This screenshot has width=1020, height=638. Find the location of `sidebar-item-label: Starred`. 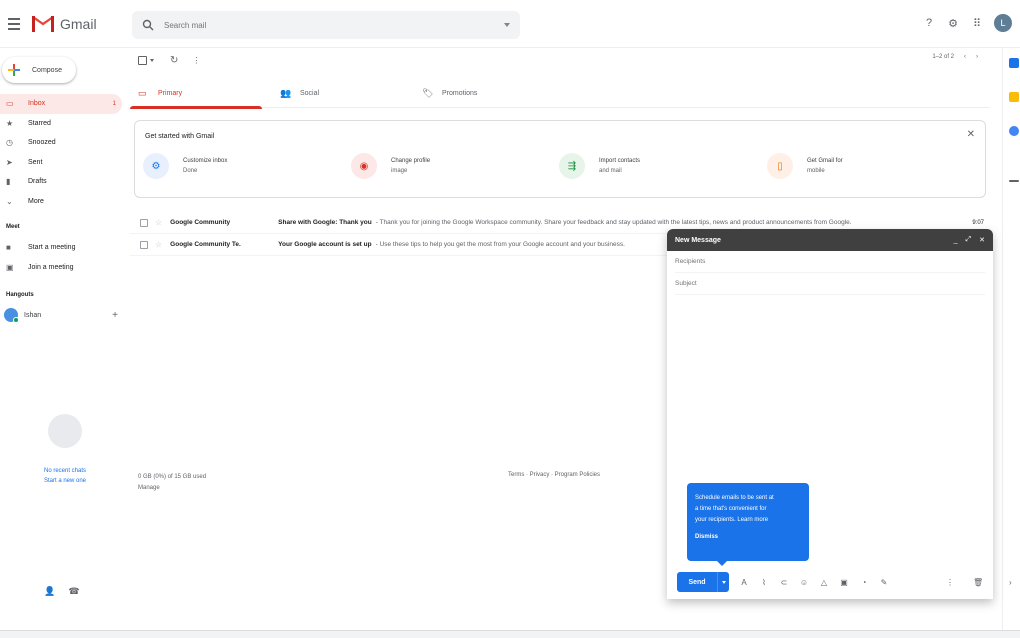

sidebar-item-label: Starred is located at coordinates (39, 123).